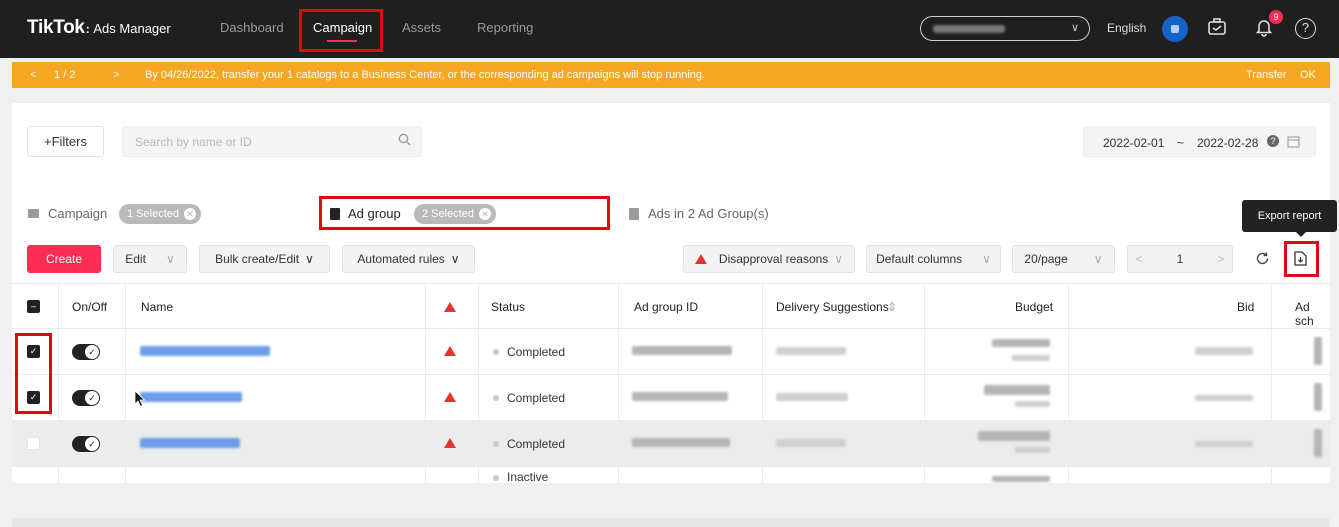 The width and height of the screenshot is (1339, 527). I want to click on avatar, so click(1175, 29).